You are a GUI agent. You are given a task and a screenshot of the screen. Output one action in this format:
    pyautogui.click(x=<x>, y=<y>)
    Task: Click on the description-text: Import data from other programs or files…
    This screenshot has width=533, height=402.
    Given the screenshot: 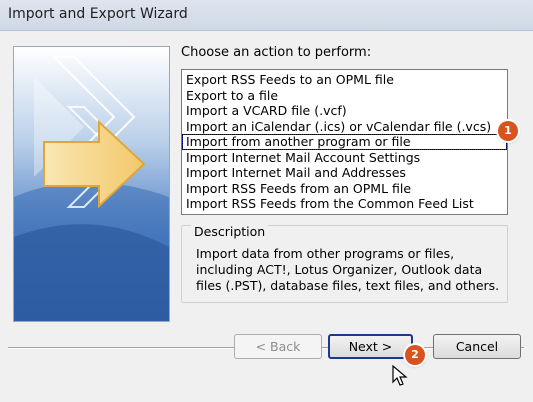 What is the action you would take?
    pyautogui.click(x=348, y=269)
    